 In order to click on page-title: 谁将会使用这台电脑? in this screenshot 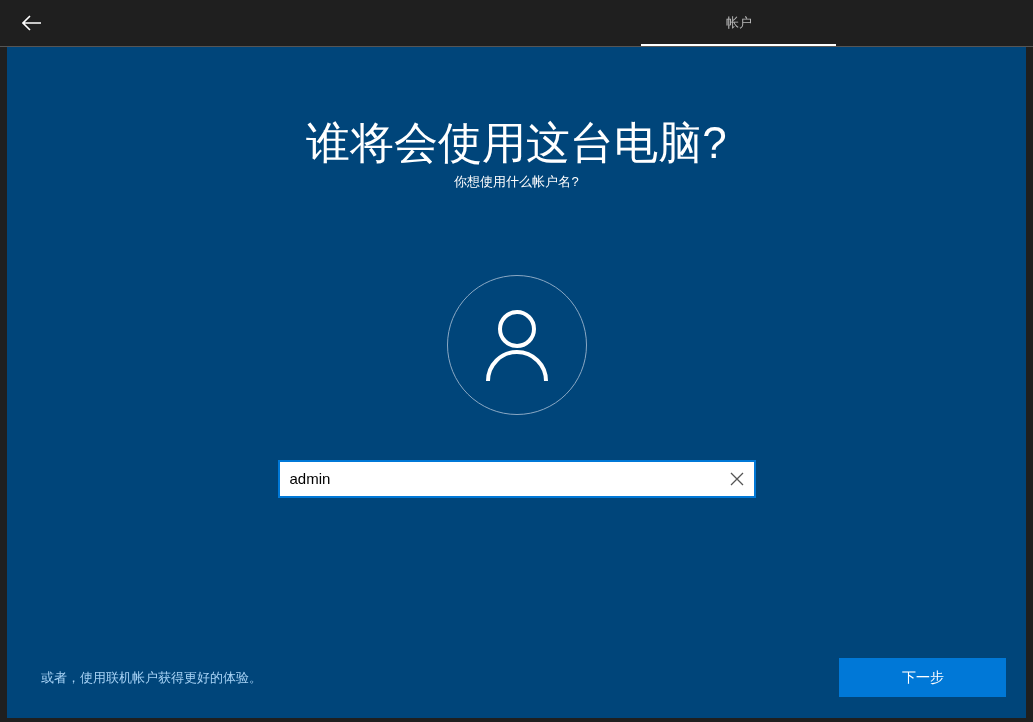, I will do `click(516, 143)`.